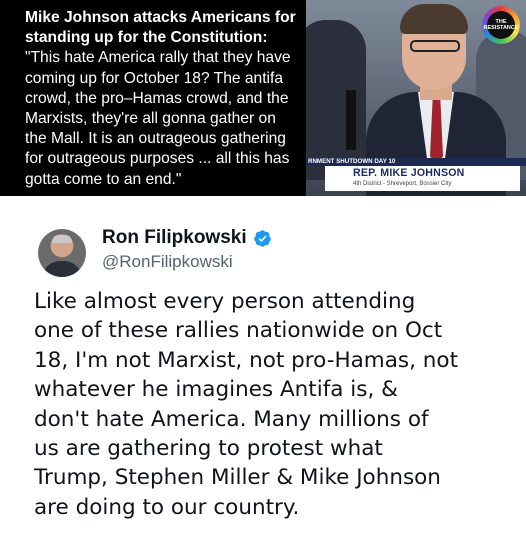 This screenshot has width=526, height=535. I want to click on verified-badge-icon, so click(262, 238).